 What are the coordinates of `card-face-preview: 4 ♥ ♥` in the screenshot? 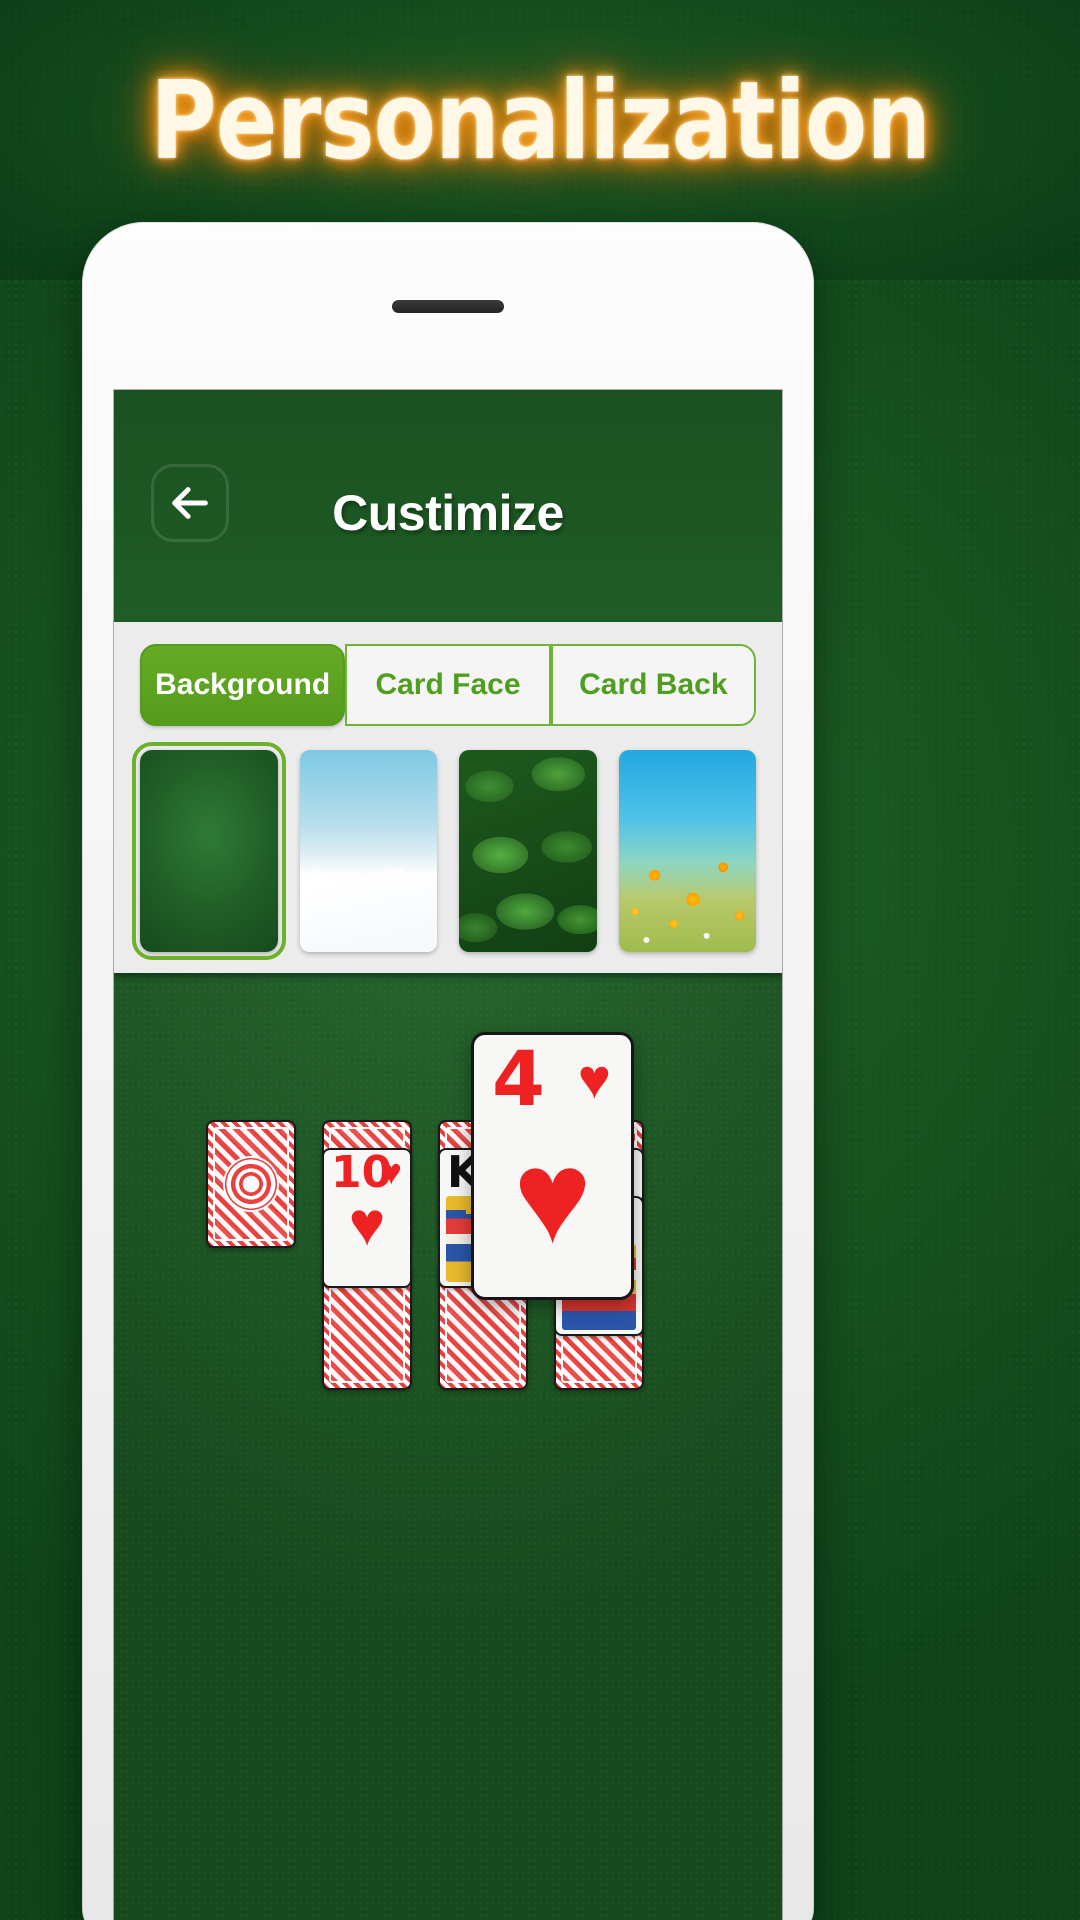 It's located at (552, 1166).